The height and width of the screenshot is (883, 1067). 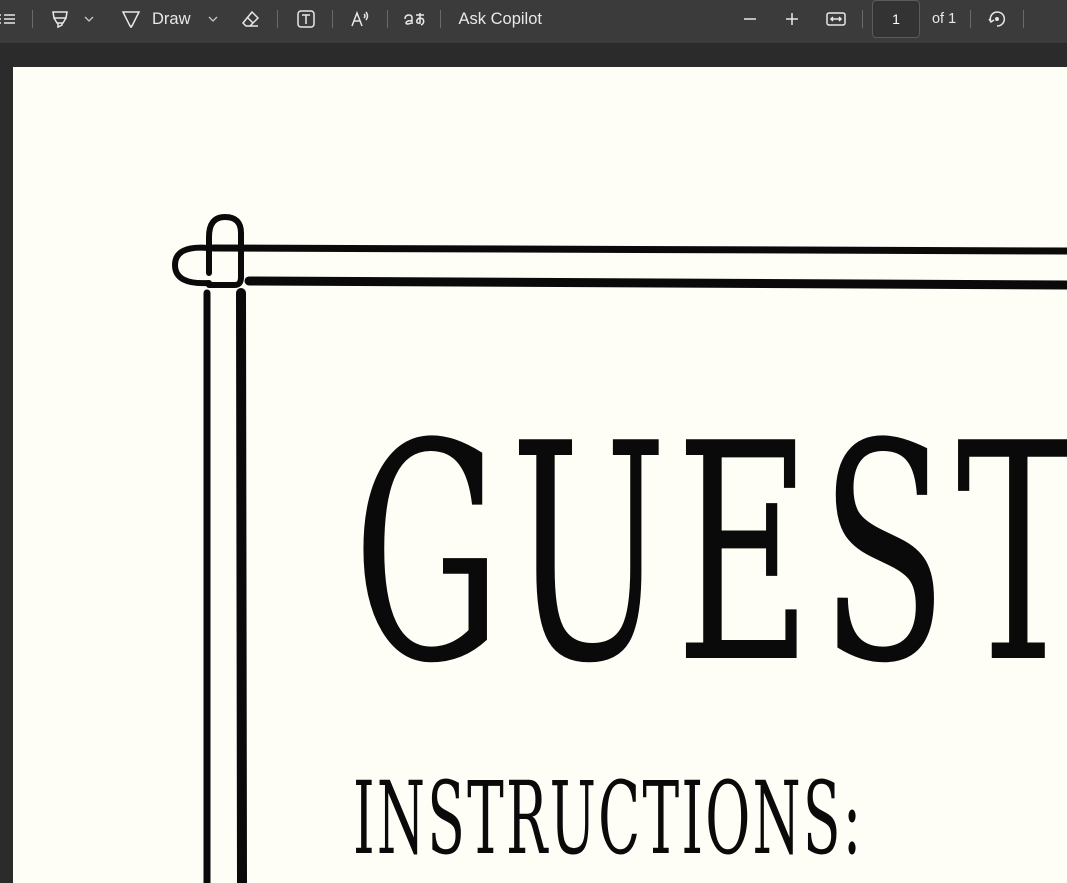 What do you see at coordinates (415, 19) in the screenshot?
I see `translate-icon` at bounding box center [415, 19].